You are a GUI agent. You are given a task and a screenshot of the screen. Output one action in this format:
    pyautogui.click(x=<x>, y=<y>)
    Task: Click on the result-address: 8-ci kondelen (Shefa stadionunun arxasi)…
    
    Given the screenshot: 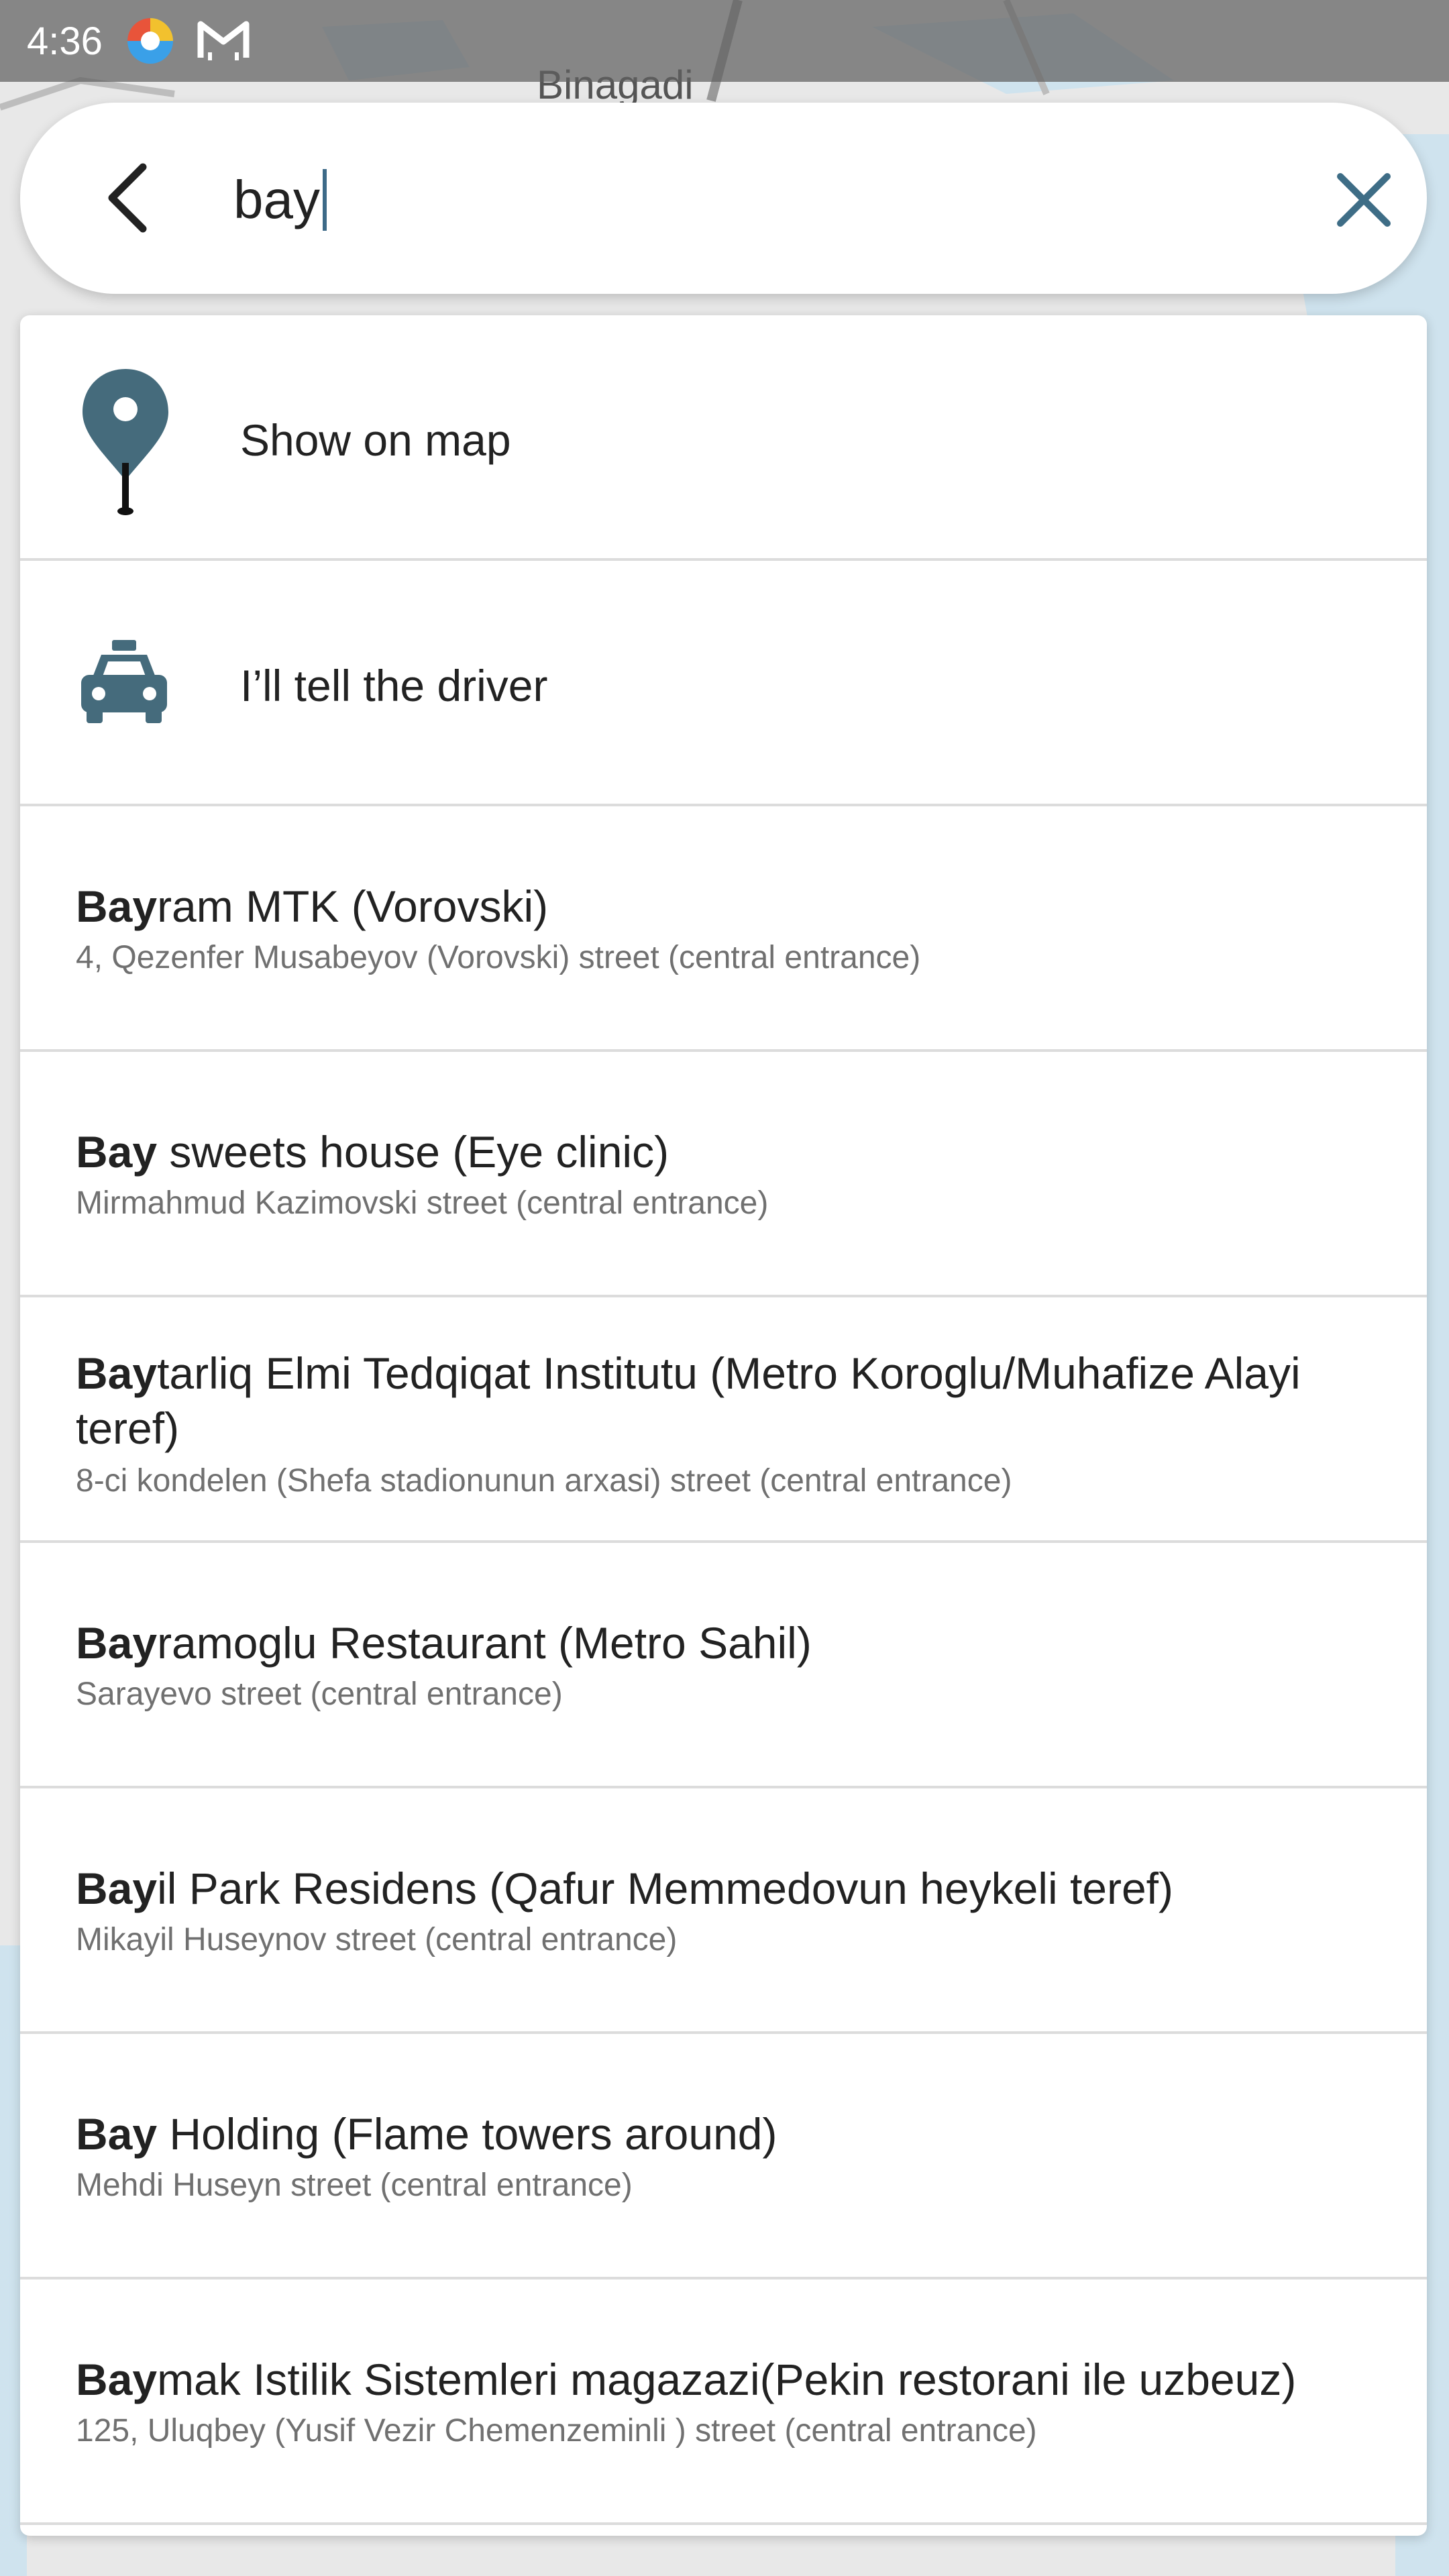 What is the action you would take?
    pyautogui.click(x=544, y=1481)
    